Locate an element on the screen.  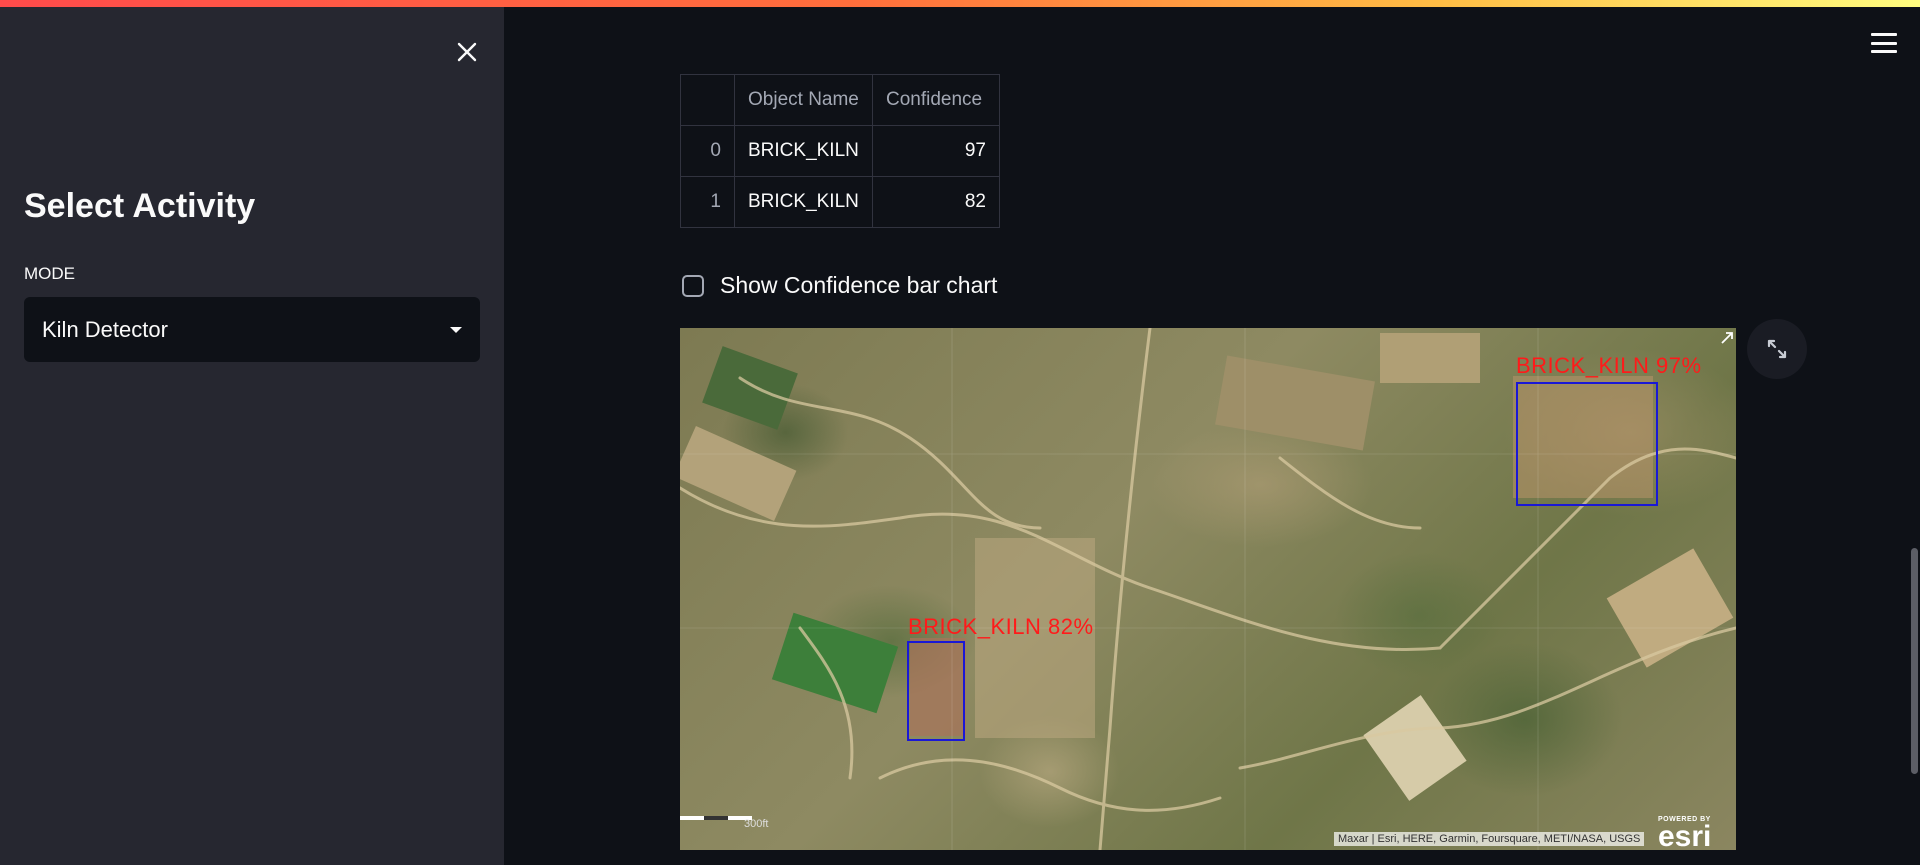
cell-confidence: 97 is located at coordinates (936, 151).